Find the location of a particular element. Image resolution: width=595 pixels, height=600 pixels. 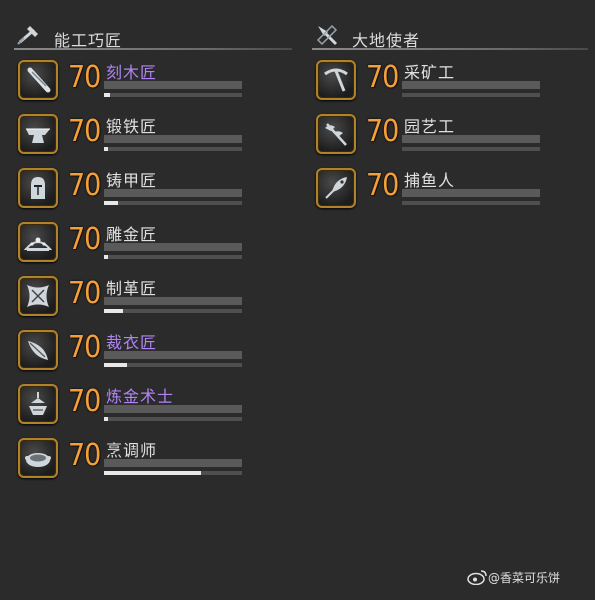

carpenter-saw-icon is located at coordinates (39, 80).